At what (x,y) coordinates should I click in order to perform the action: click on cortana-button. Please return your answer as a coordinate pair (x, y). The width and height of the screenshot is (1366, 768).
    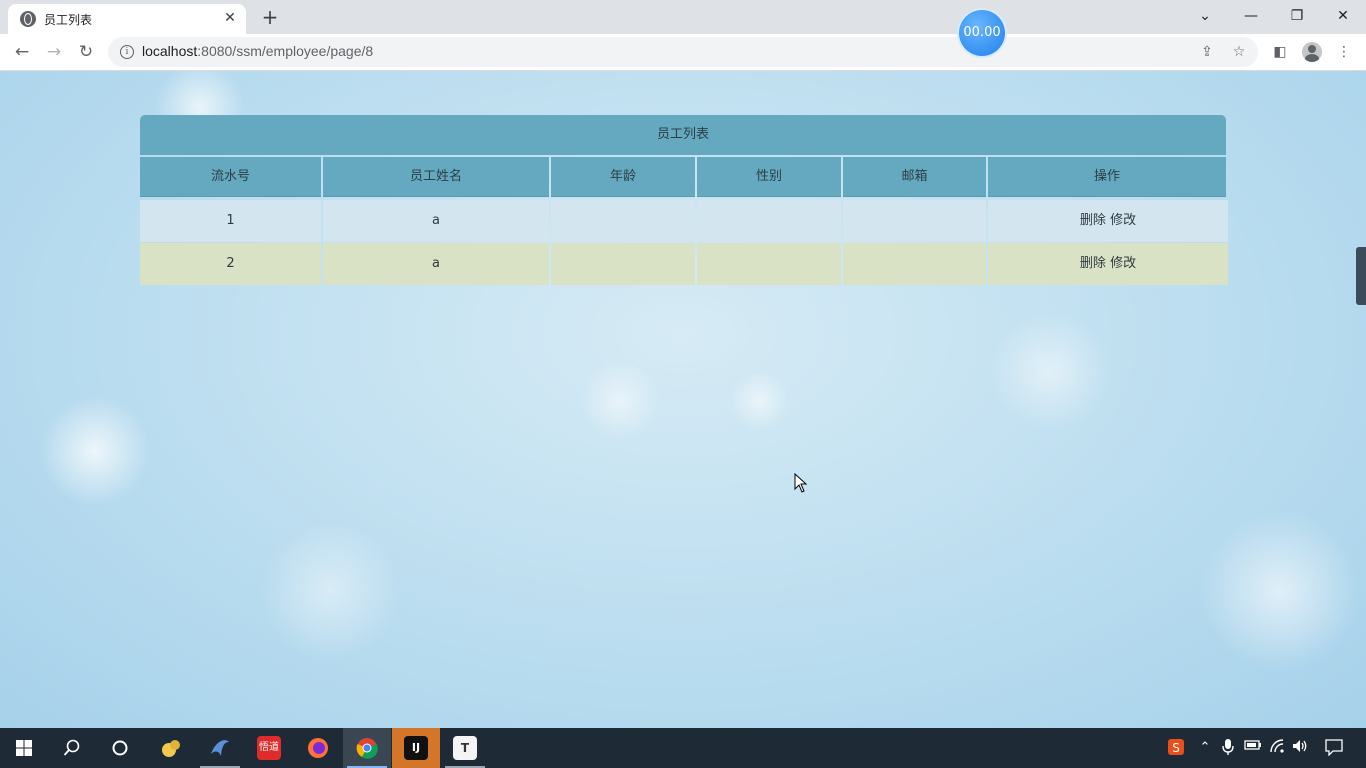
    Looking at the image, I should click on (120, 748).